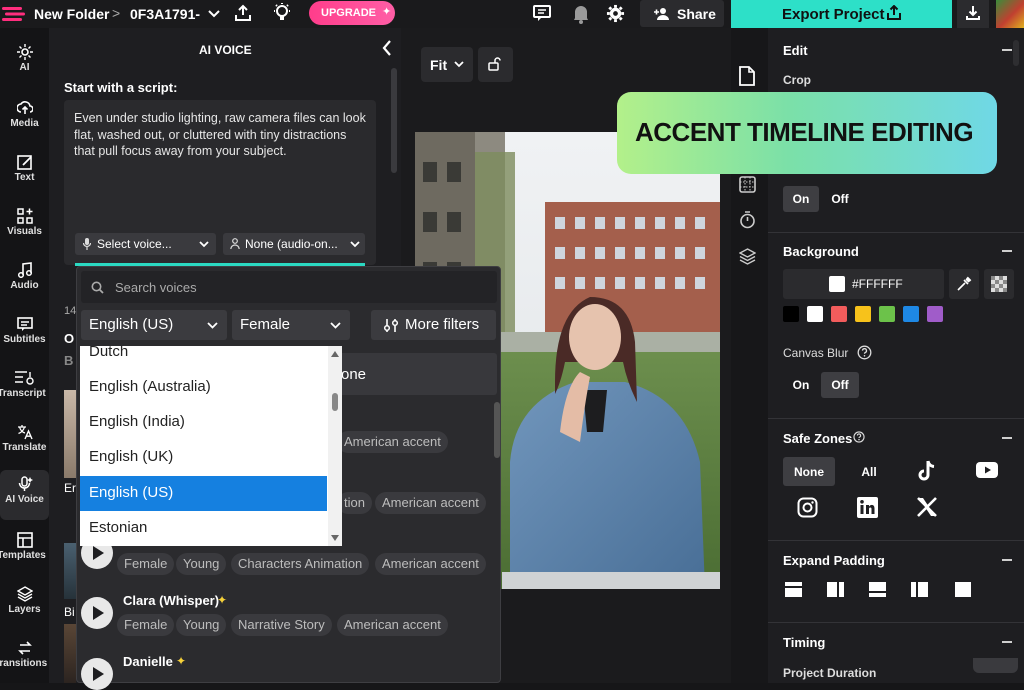  I want to click on rail-item-transitions: Transitions, so click(24, 661).